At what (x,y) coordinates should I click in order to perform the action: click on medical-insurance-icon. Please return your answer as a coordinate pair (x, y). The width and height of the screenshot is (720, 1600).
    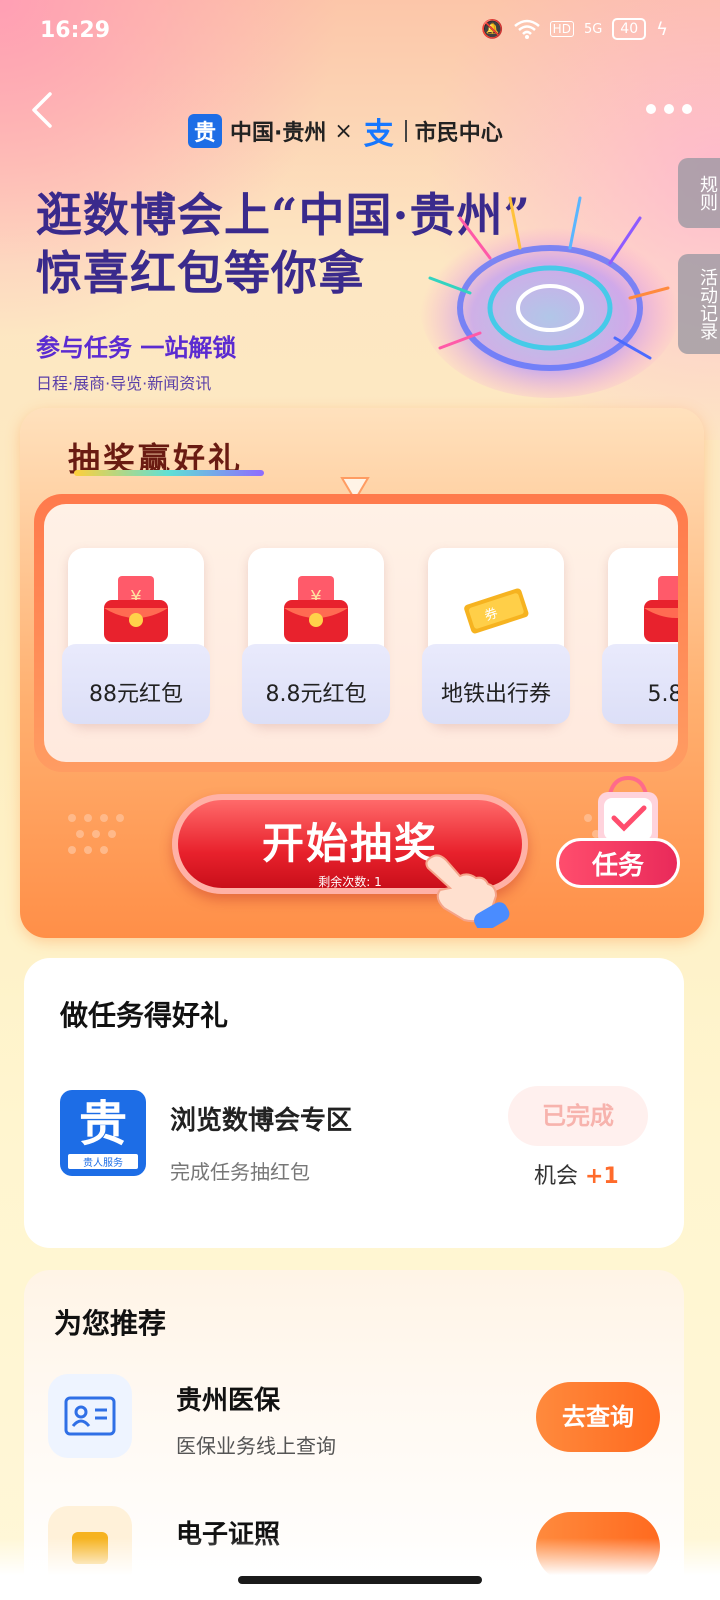
    Looking at the image, I should click on (90, 1416).